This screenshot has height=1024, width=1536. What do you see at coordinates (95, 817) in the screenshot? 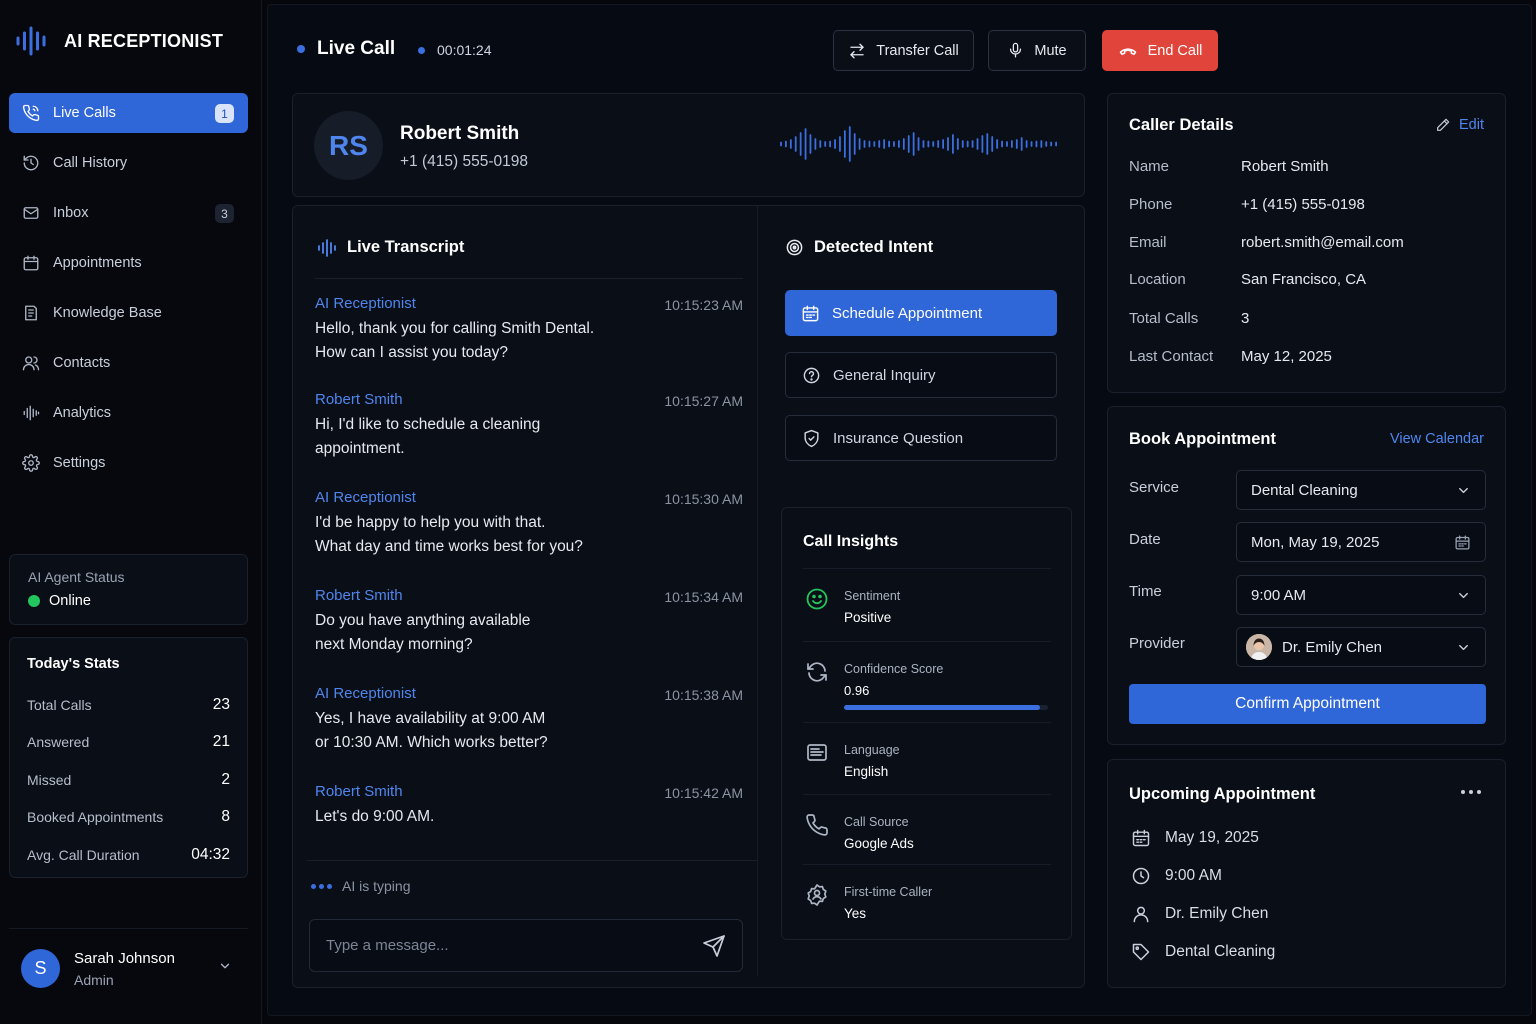
I see `stat-label: Booked Appointments` at bounding box center [95, 817].